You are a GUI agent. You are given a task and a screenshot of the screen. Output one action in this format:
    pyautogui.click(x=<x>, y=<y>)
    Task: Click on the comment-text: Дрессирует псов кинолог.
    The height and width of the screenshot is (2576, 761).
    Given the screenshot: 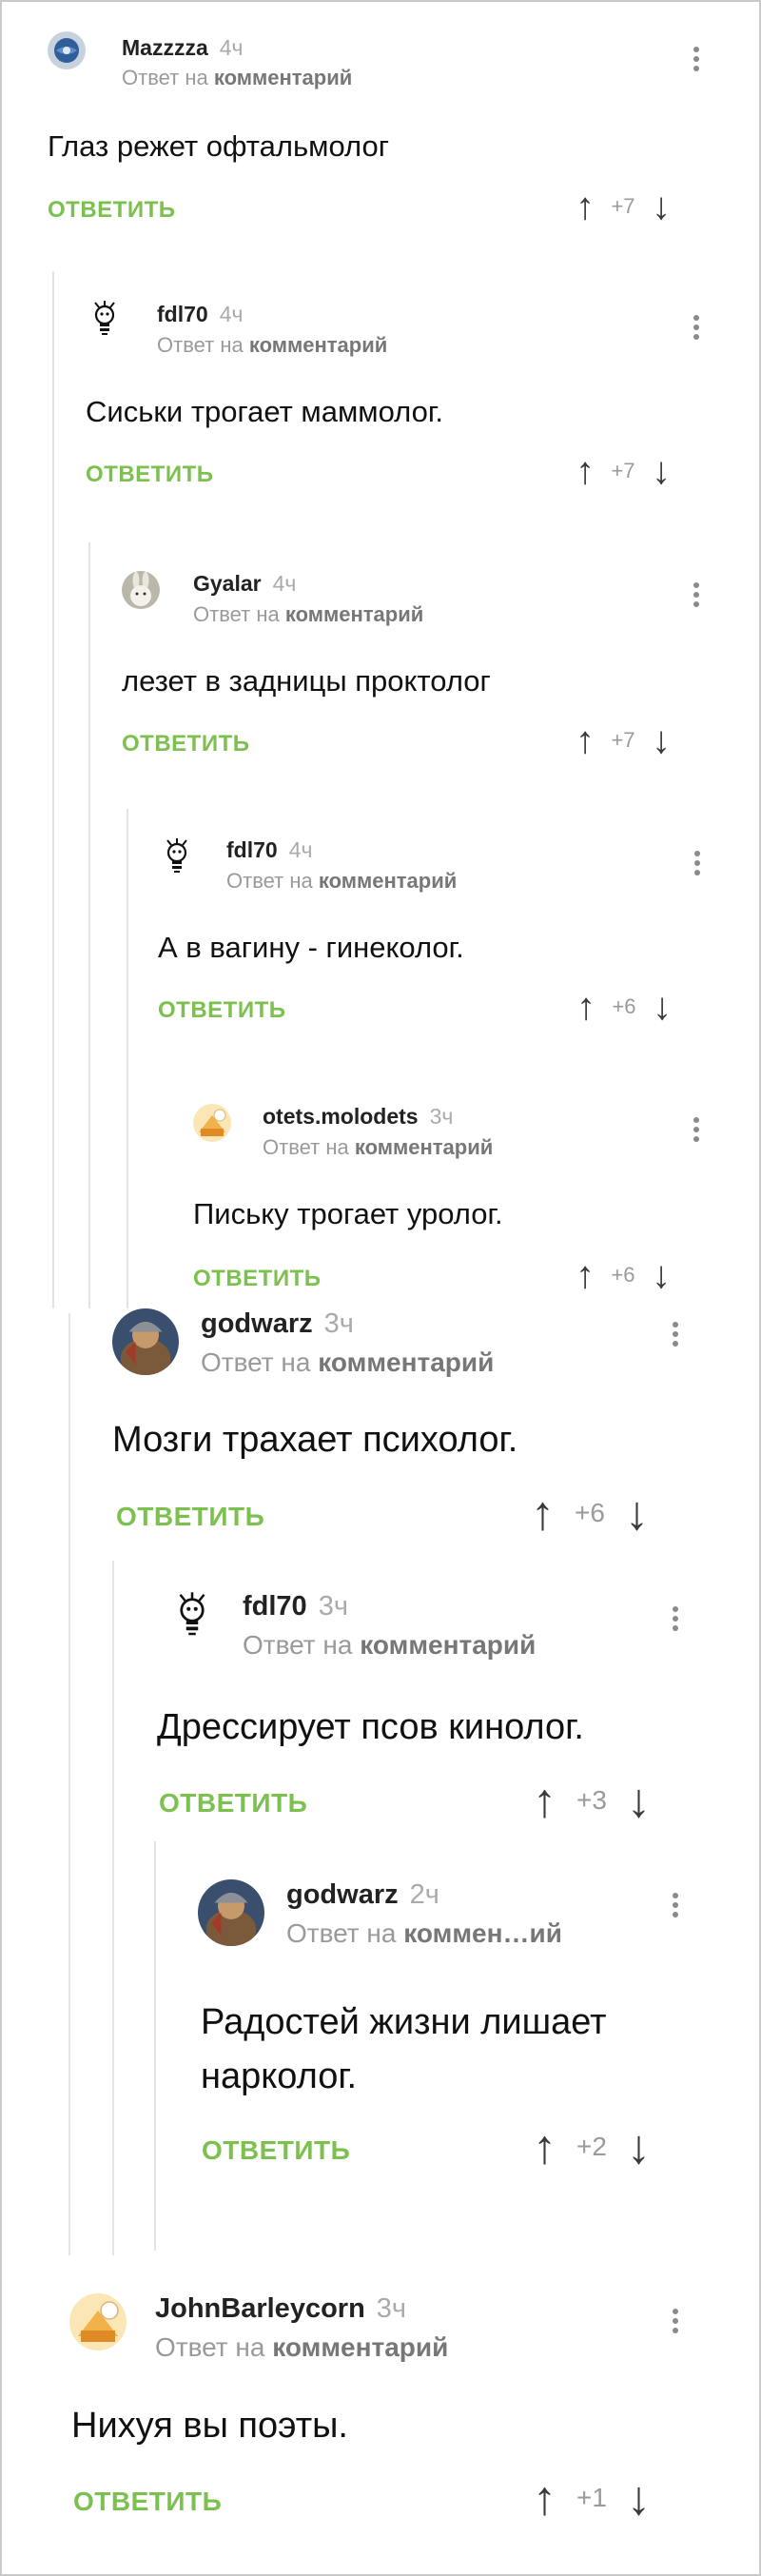 What is the action you would take?
    pyautogui.click(x=370, y=1727)
    